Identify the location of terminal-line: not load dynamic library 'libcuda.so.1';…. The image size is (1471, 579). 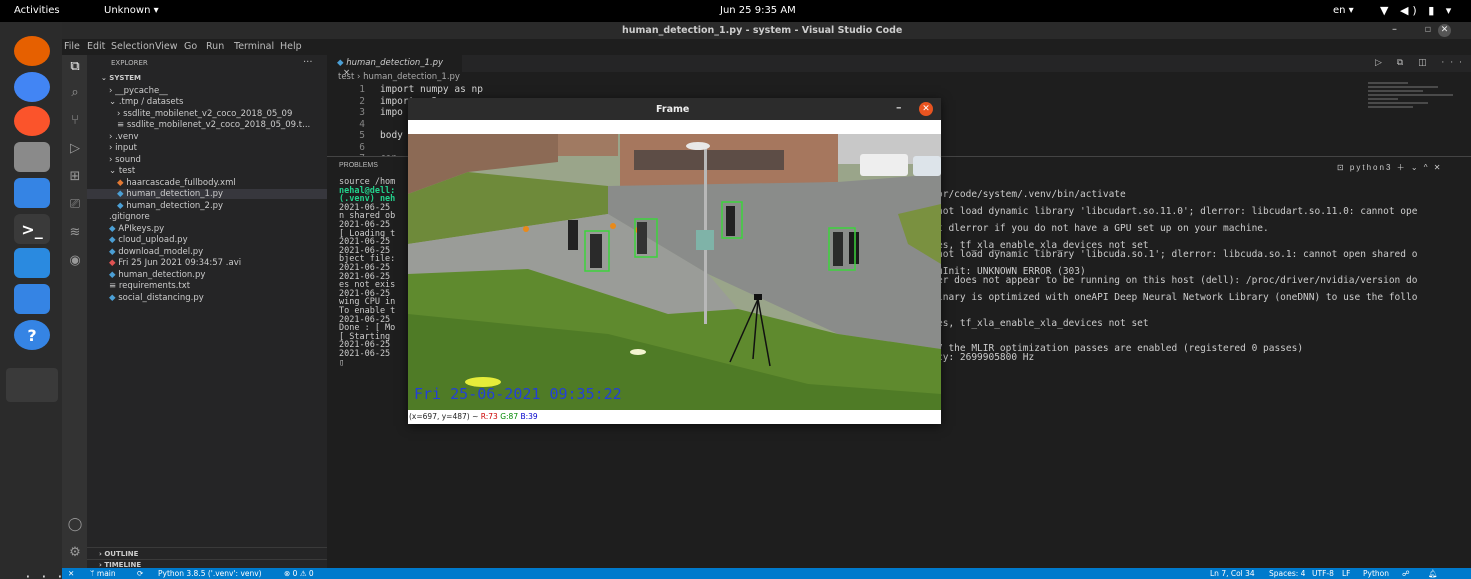
(1177, 254).